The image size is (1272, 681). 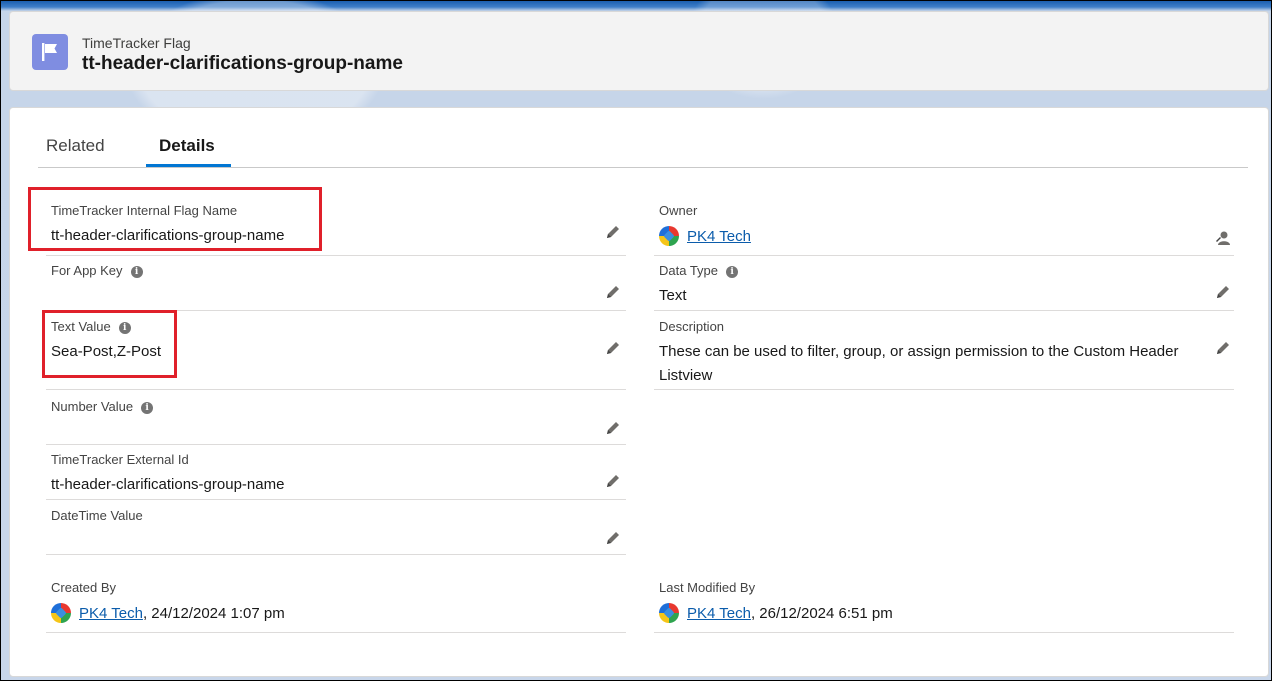 I want to click on record-title: tt-header-clarifications-group-name, so click(x=242, y=63).